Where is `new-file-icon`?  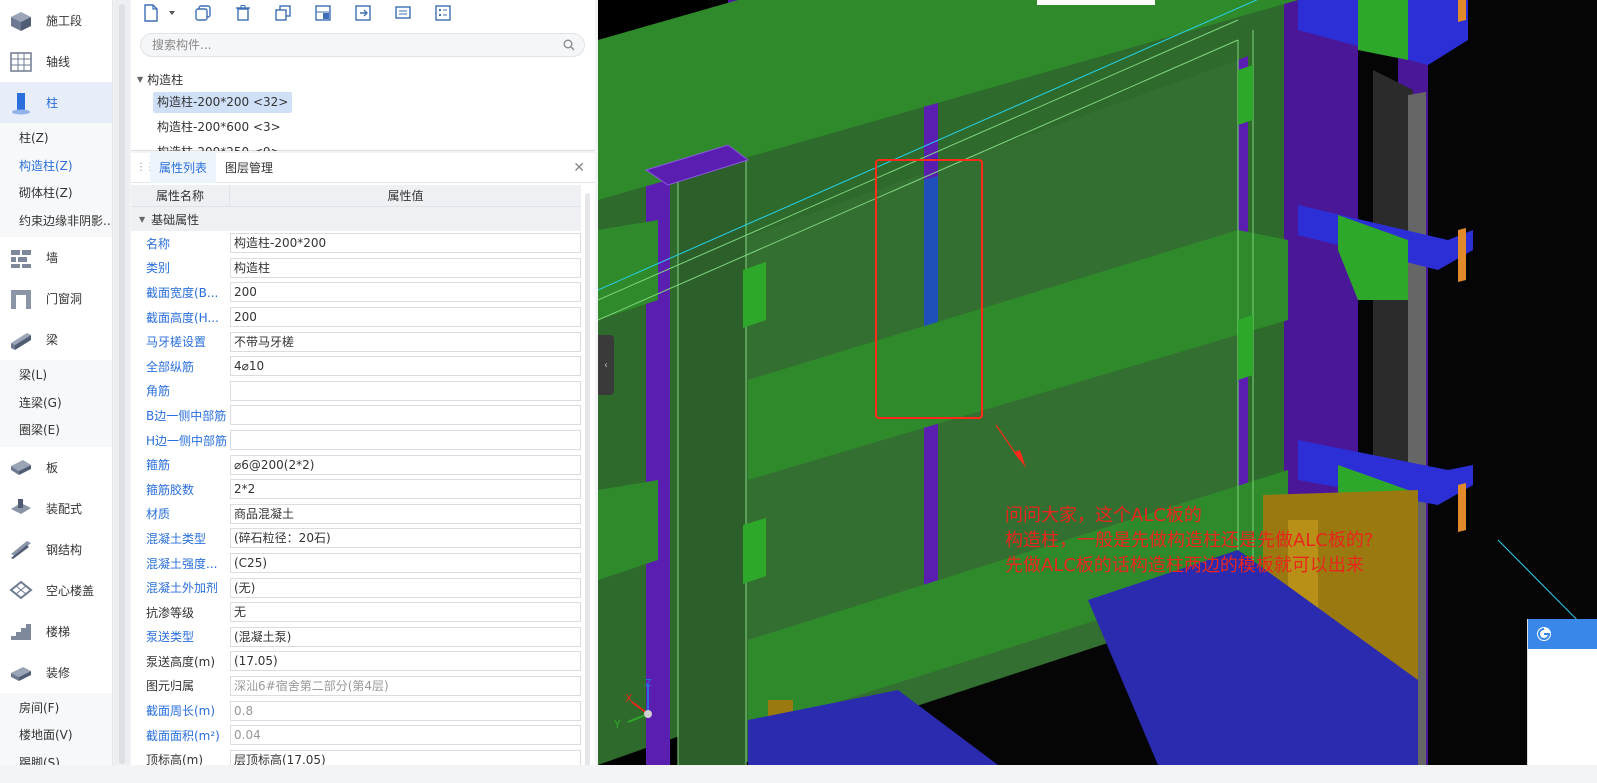
new-file-icon is located at coordinates (151, 13).